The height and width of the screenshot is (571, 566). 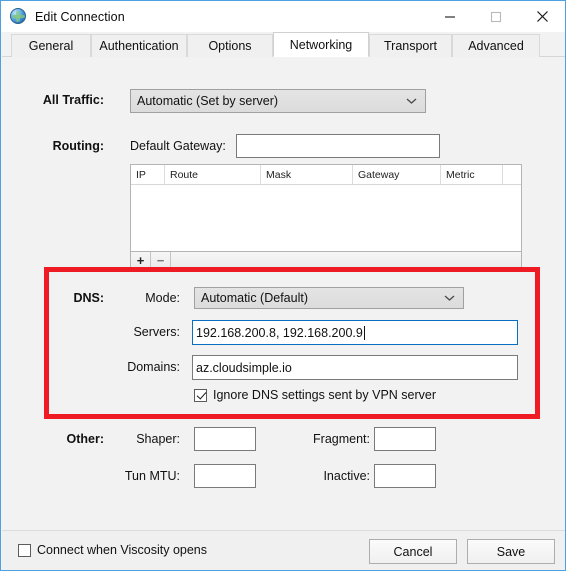 What do you see at coordinates (122, 550) in the screenshot?
I see `connect-on-open-label: Connect when Viscosity opens` at bounding box center [122, 550].